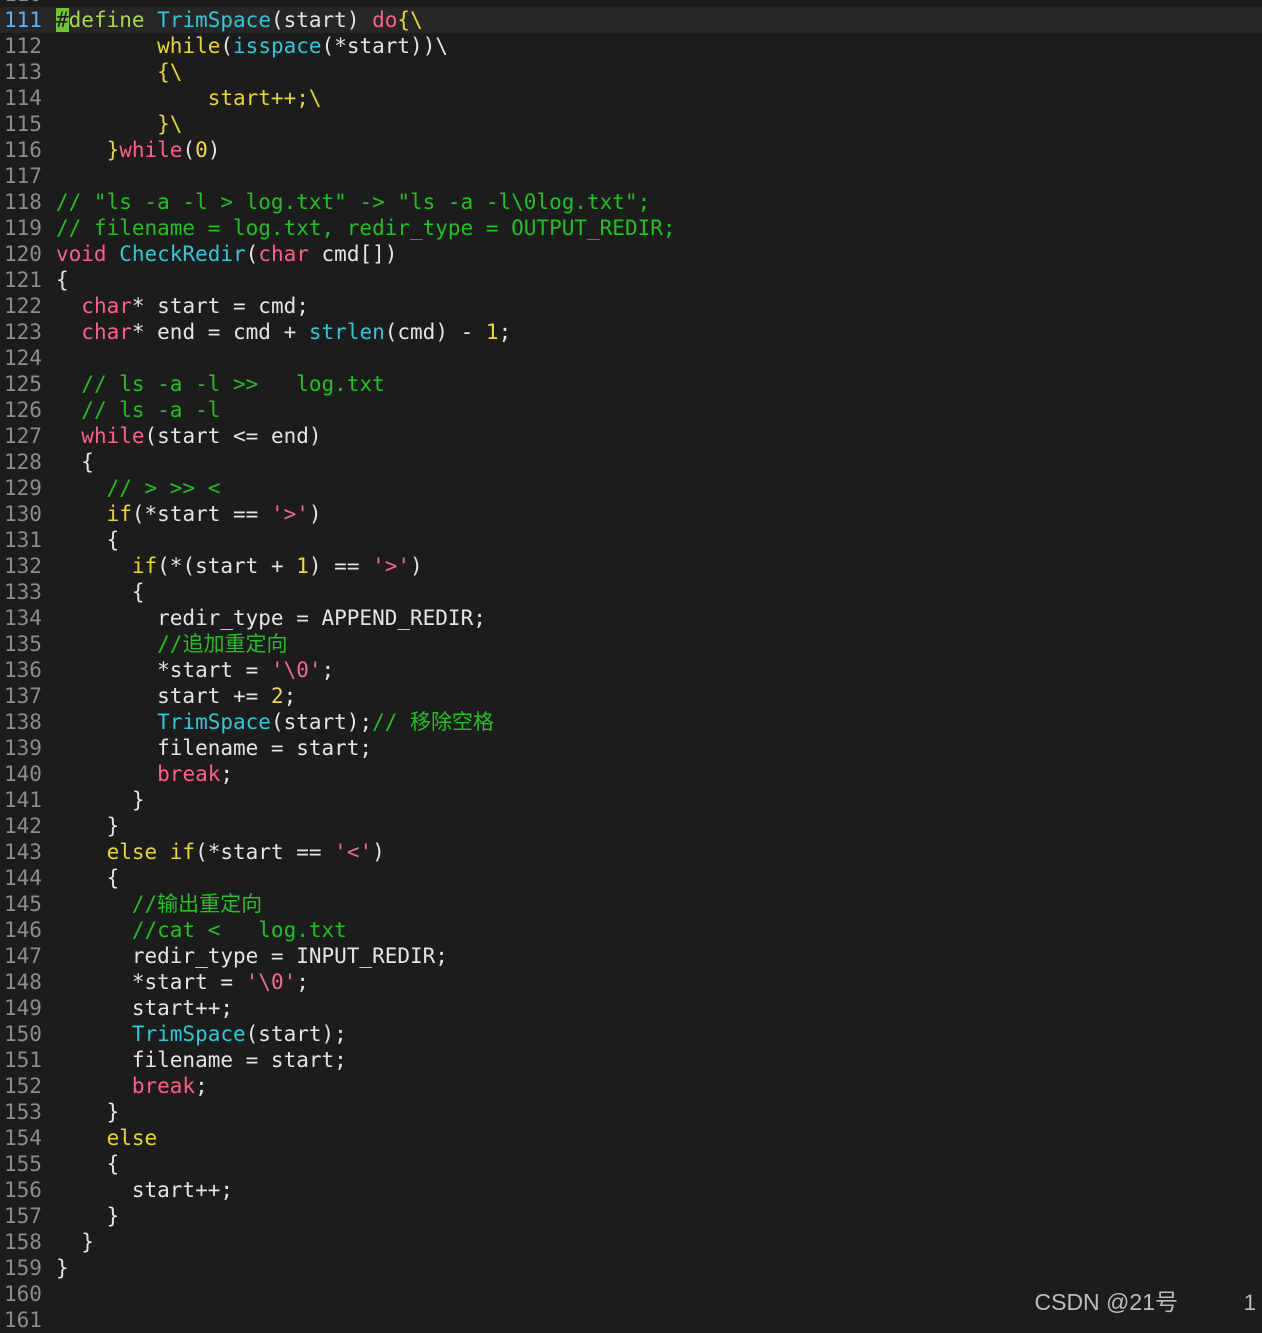 Image resolution: width=1262 pixels, height=1333 pixels. Describe the element at coordinates (631, 904) in the screenshot. I see `code-line: 145 //输出重定向` at that location.